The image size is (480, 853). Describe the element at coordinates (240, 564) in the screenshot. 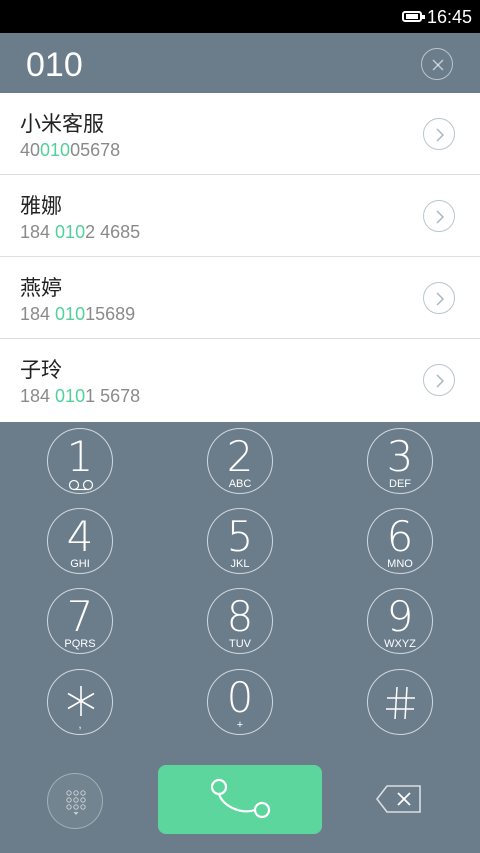

I see `key-letters: JKL` at that location.